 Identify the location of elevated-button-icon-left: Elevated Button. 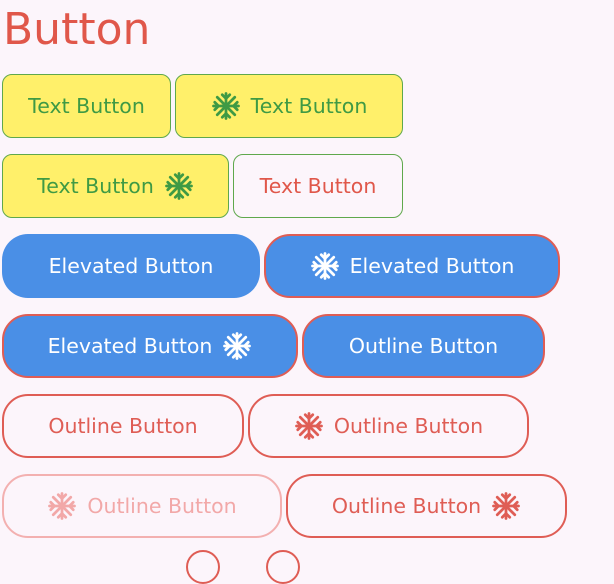
(412, 266).